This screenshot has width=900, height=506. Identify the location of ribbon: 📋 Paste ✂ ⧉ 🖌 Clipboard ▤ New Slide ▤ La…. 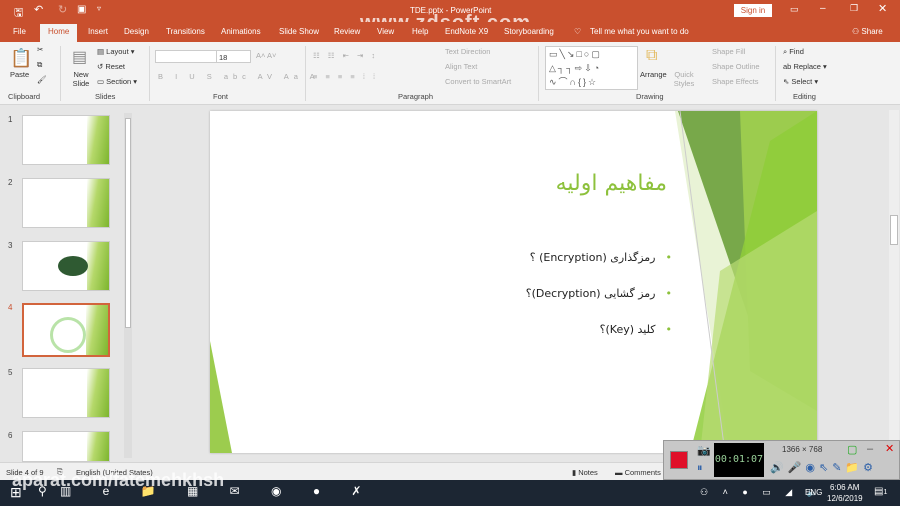
(450, 73).